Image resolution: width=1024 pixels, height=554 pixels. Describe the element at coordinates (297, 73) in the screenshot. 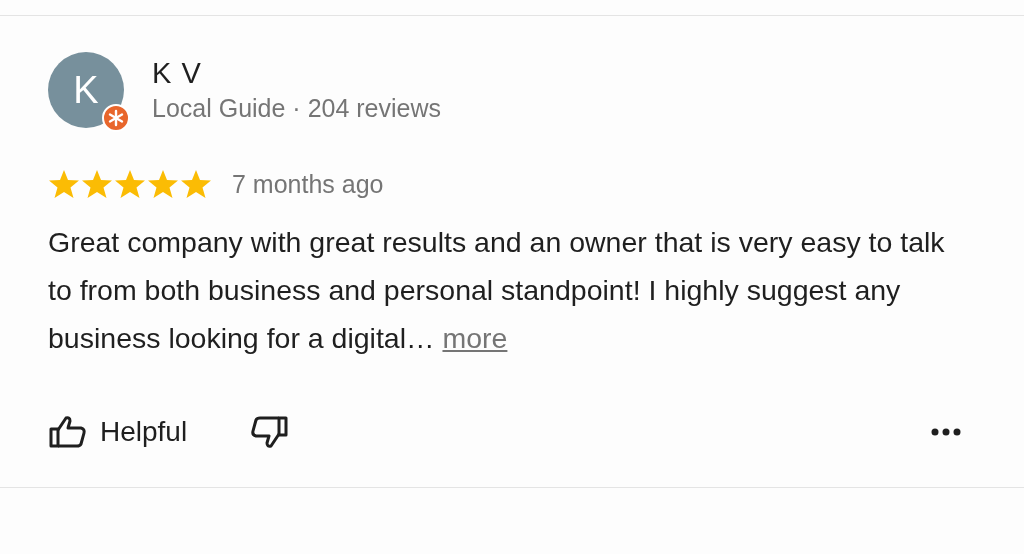

I see `reviewer-name: K V` at that location.